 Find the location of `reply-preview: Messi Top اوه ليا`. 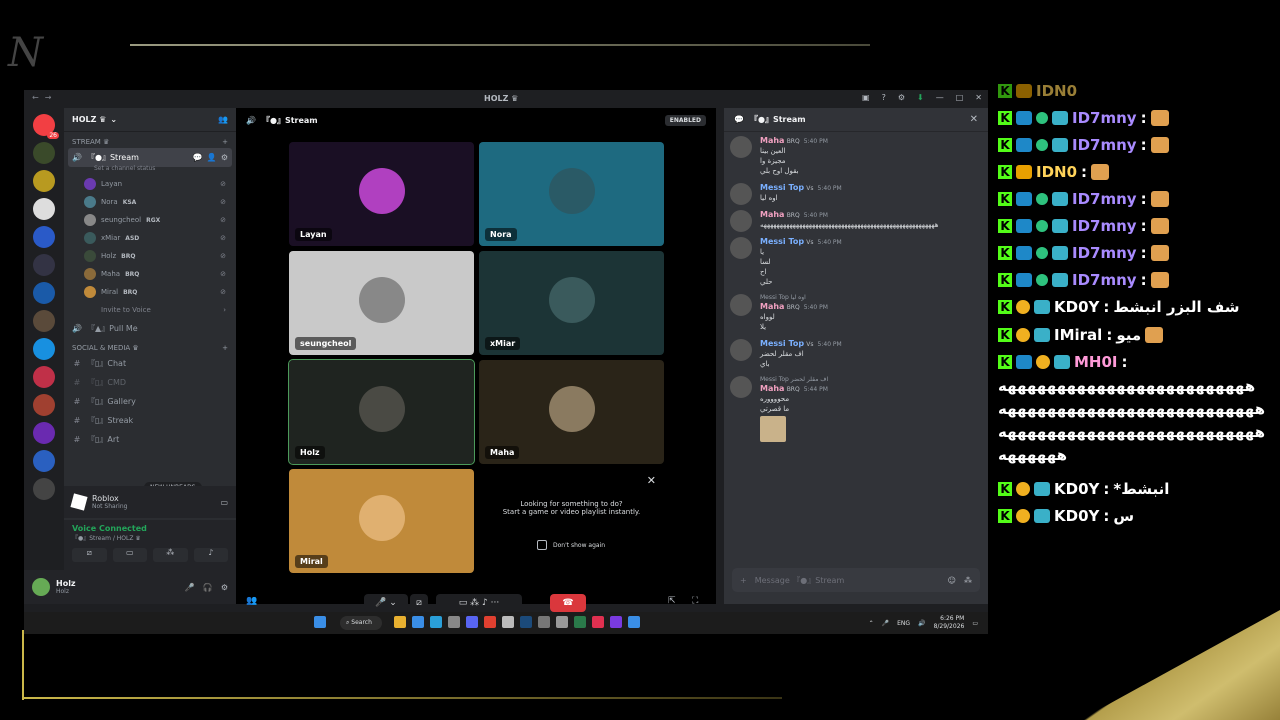

reply-preview: Messi Top اوه ليا is located at coordinates (870, 297).